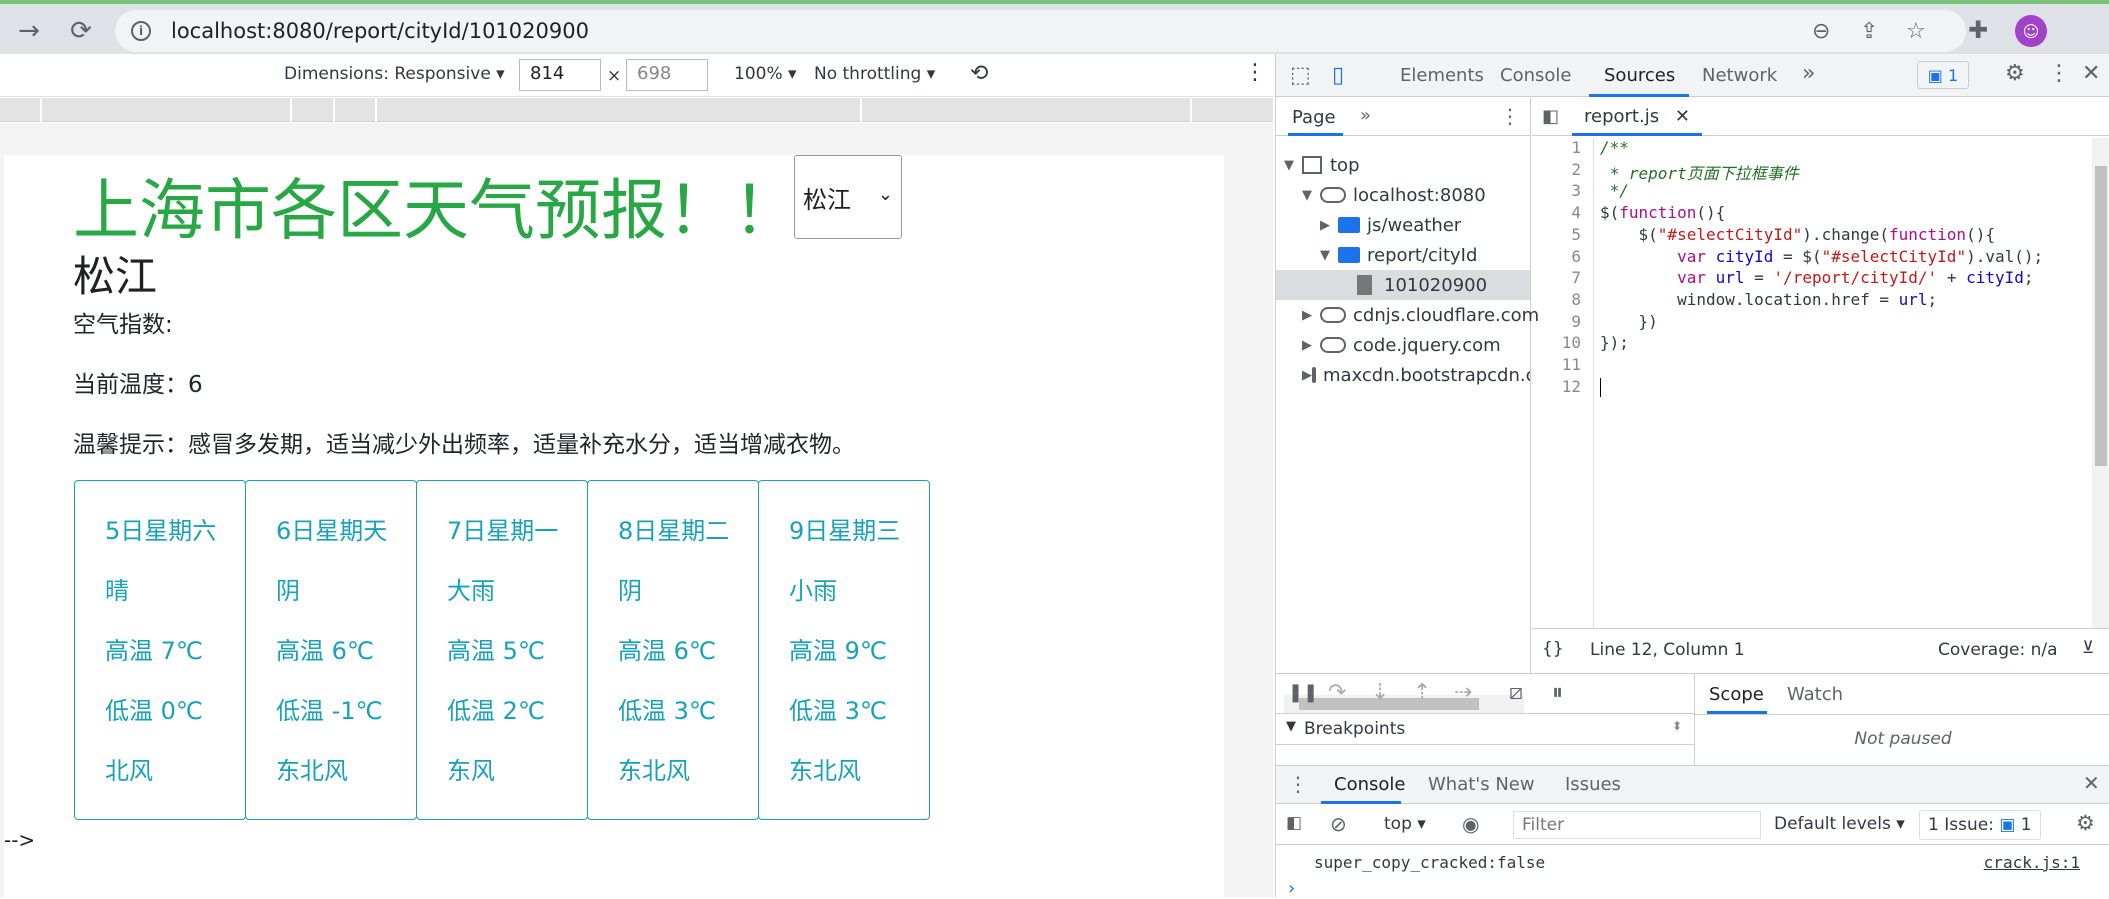 Image resolution: width=2109 pixels, height=899 pixels. I want to click on tab-network: Network, so click(1739, 75).